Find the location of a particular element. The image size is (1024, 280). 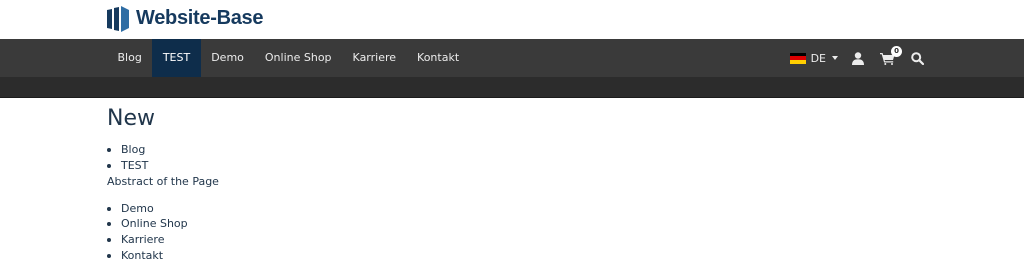

logo-mark-icon is located at coordinates (118, 18).